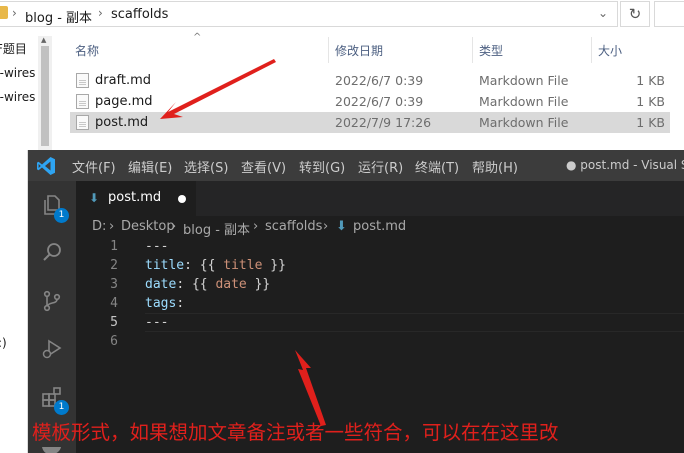 This screenshot has height=453, width=684. Describe the element at coordinates (122, 122) in the screenshot. I see `file-name: post.md` at that location.